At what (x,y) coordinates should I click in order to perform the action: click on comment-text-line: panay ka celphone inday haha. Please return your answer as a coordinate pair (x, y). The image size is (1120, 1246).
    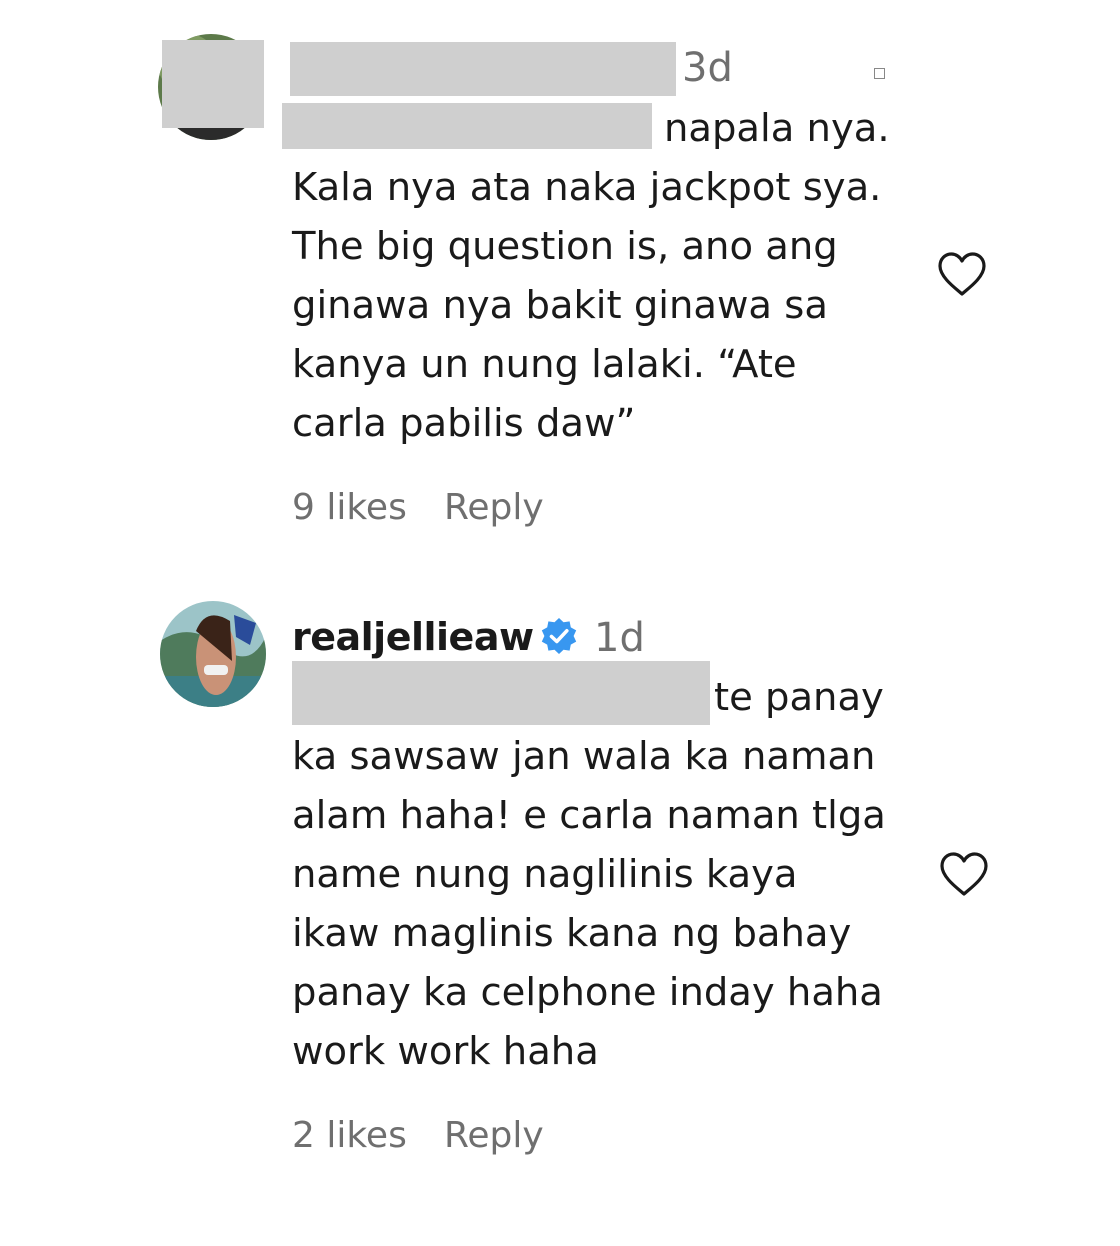
    Looking at the image, I should click on (587, 992).